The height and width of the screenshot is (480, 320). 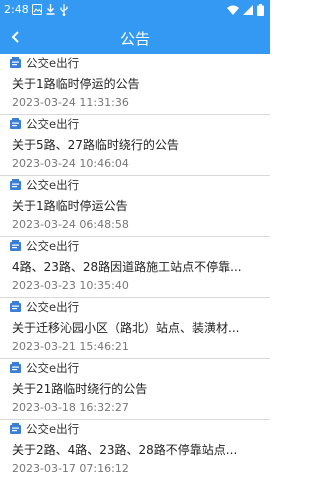 I want to click on notice-item: 公交e出行 关于21路临时绕行的公告 2023-03-18 16:32:27, so click(x=135, y=389).